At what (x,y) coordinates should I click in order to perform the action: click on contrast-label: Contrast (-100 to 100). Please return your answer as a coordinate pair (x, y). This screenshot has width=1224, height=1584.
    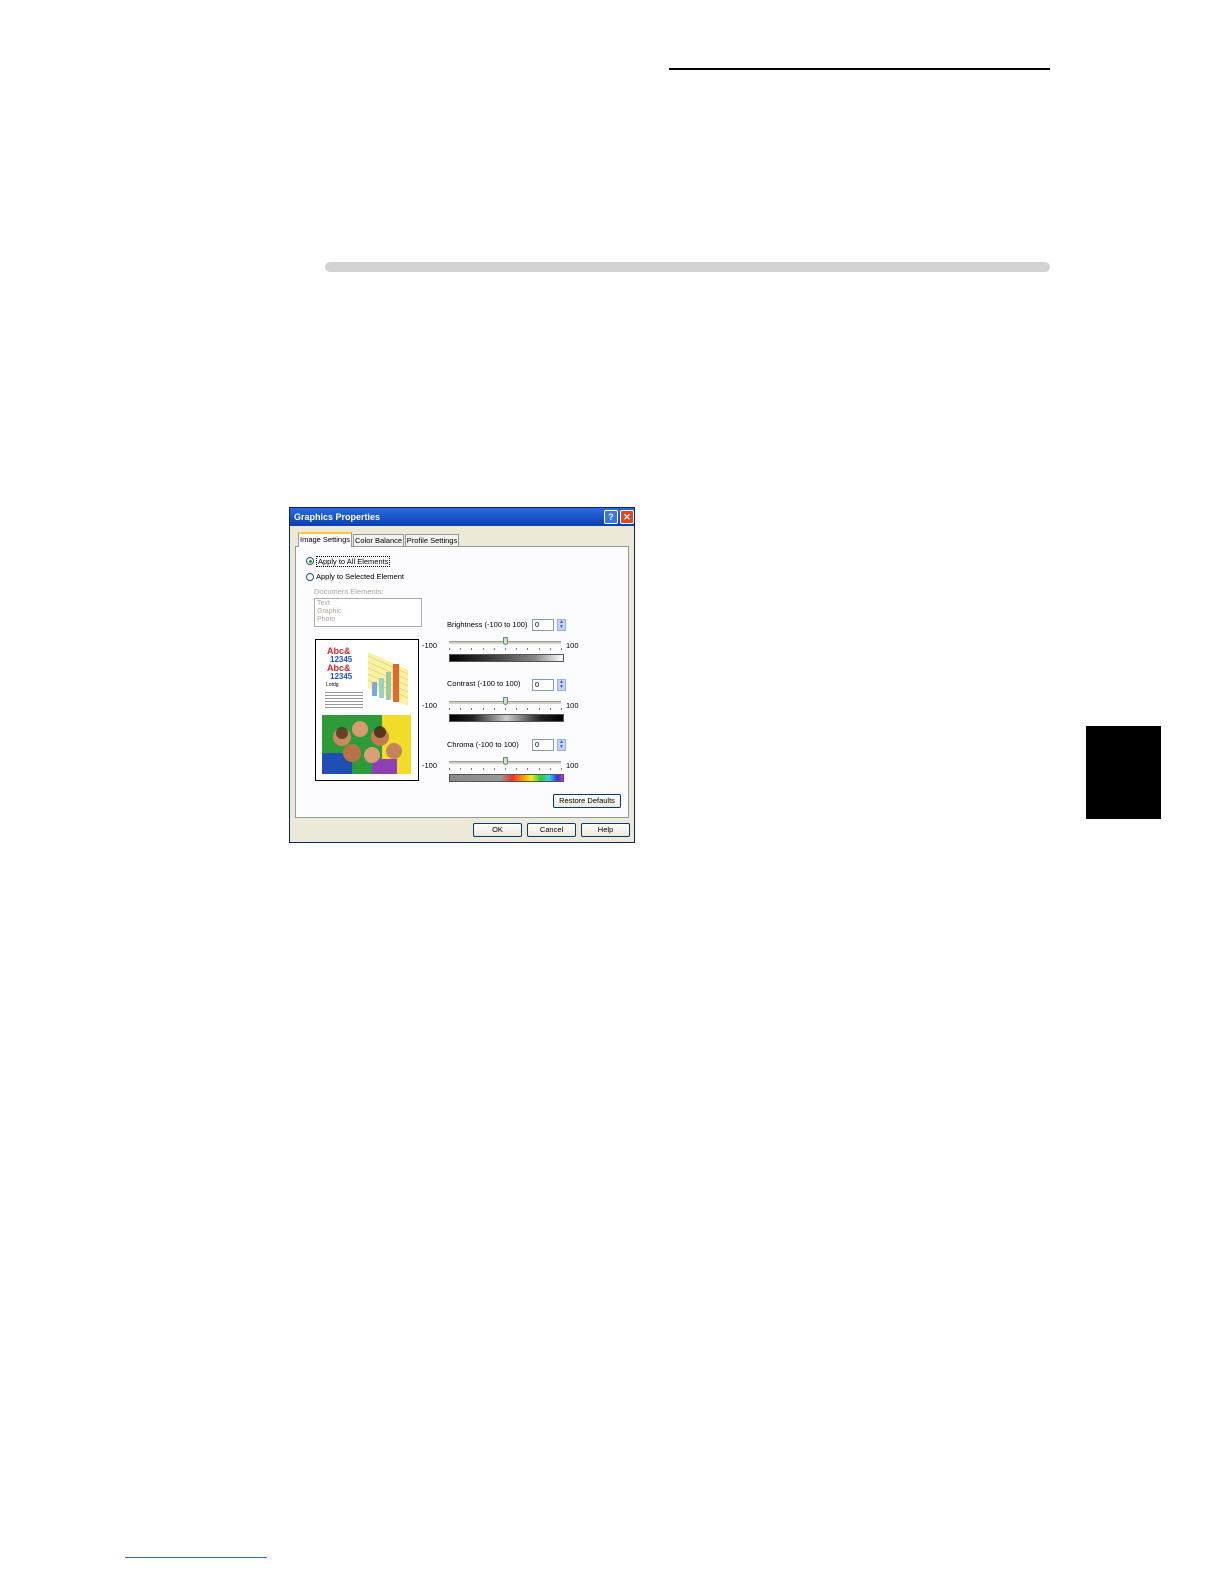
    Looking at the image, I should click on (484, 683).